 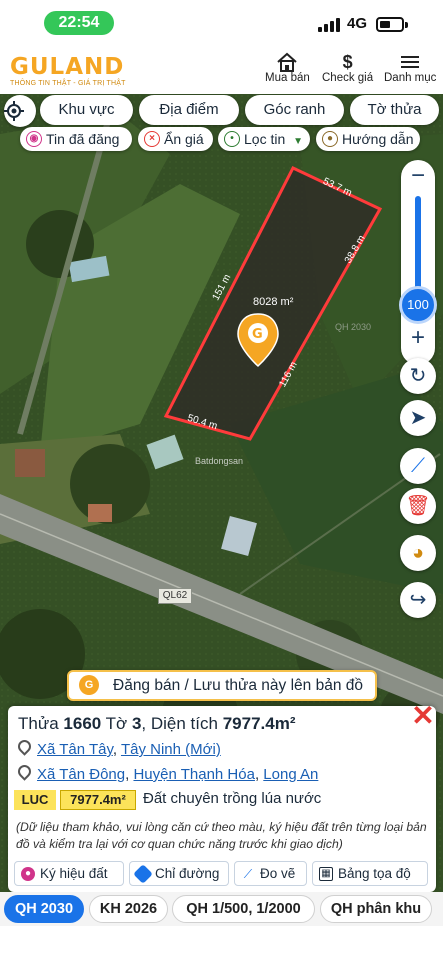 What do you see at coordinates (116, 723) in the screenshot?
I see `sheet-prefix: Tờ` at bounding box center [116, 723].